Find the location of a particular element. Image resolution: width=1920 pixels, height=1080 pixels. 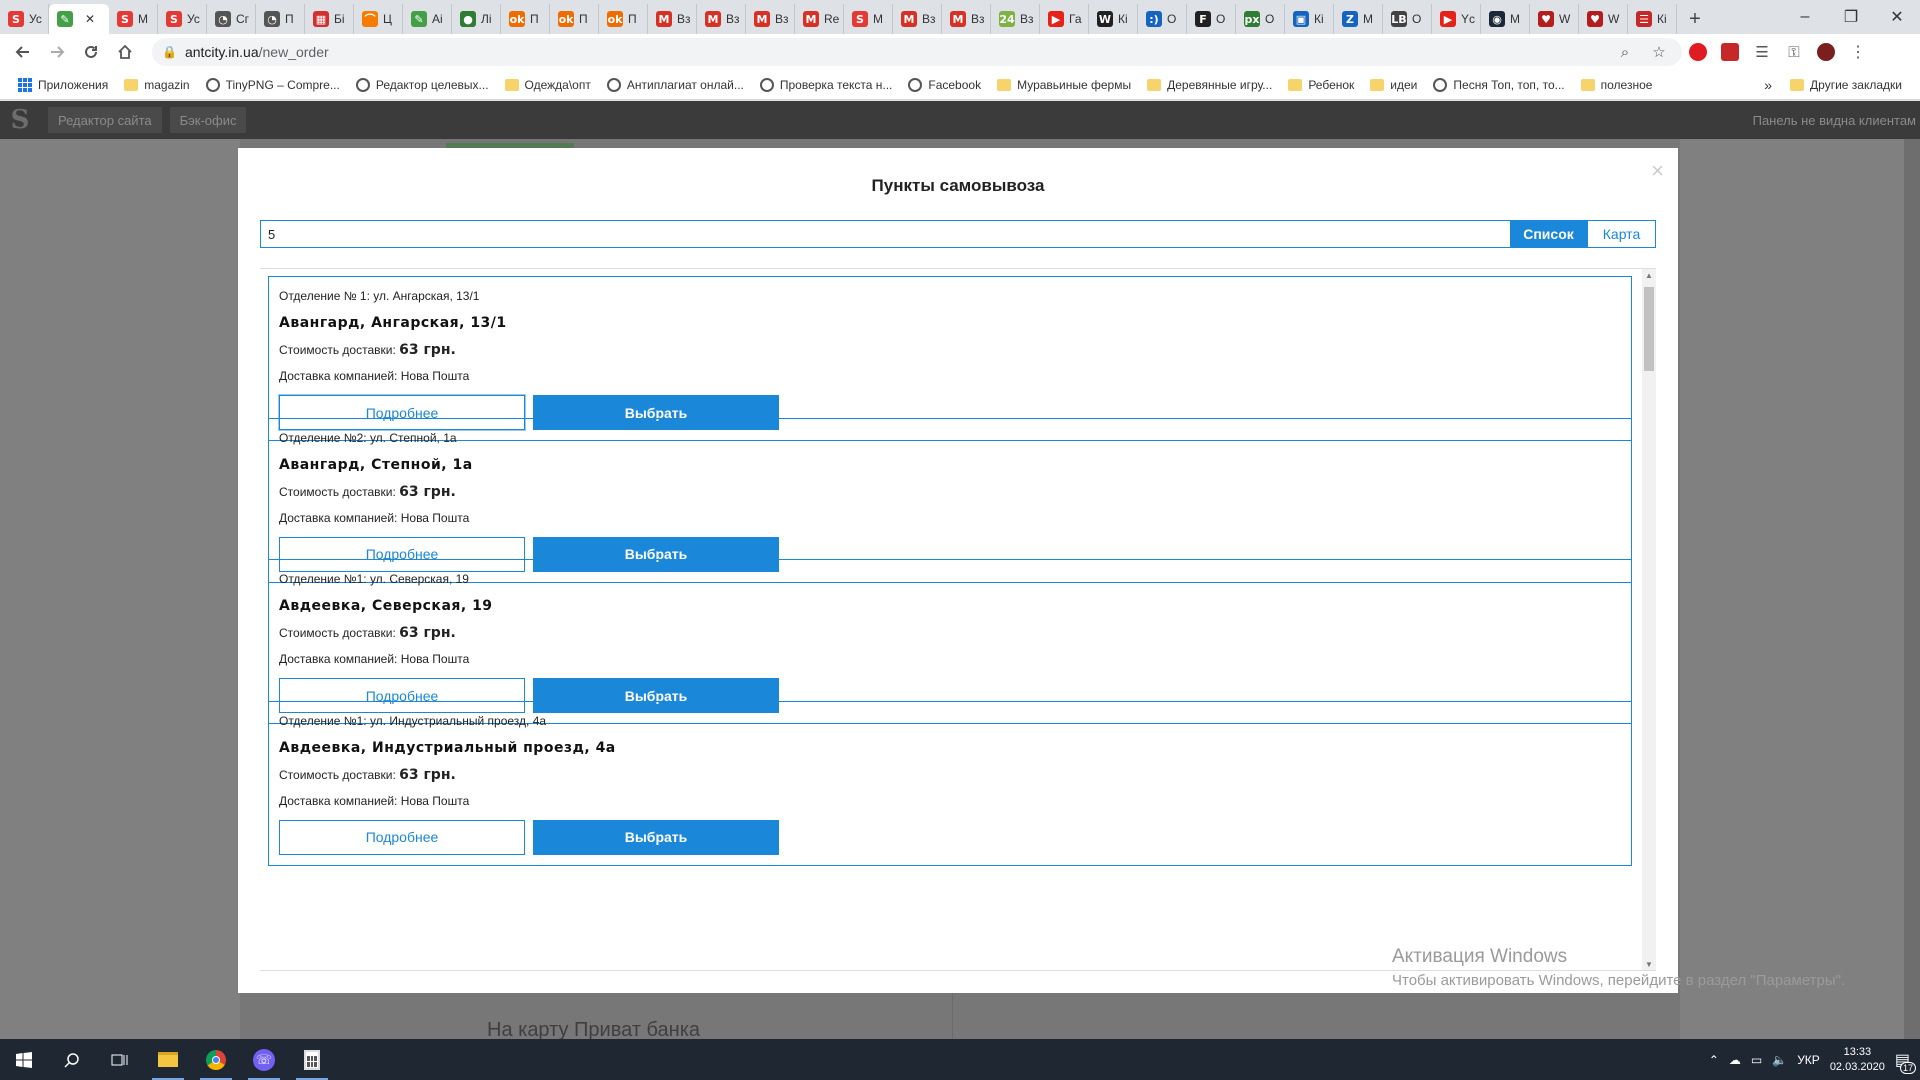

browser-tab: ▣ Кі is located at coordinates (1309, 19).